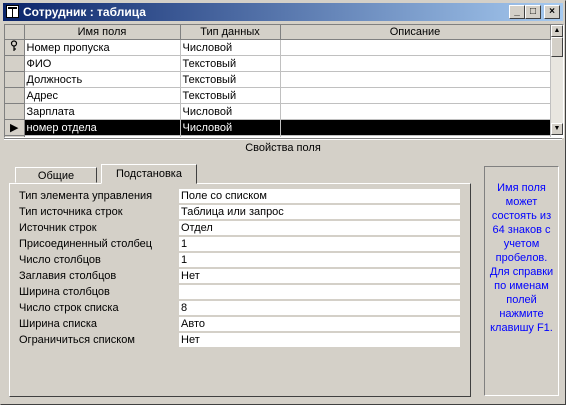 The height and width of the screenshot is (405, 566). I want to click on table-row: ФИО Текстовый, so click(278, 63).